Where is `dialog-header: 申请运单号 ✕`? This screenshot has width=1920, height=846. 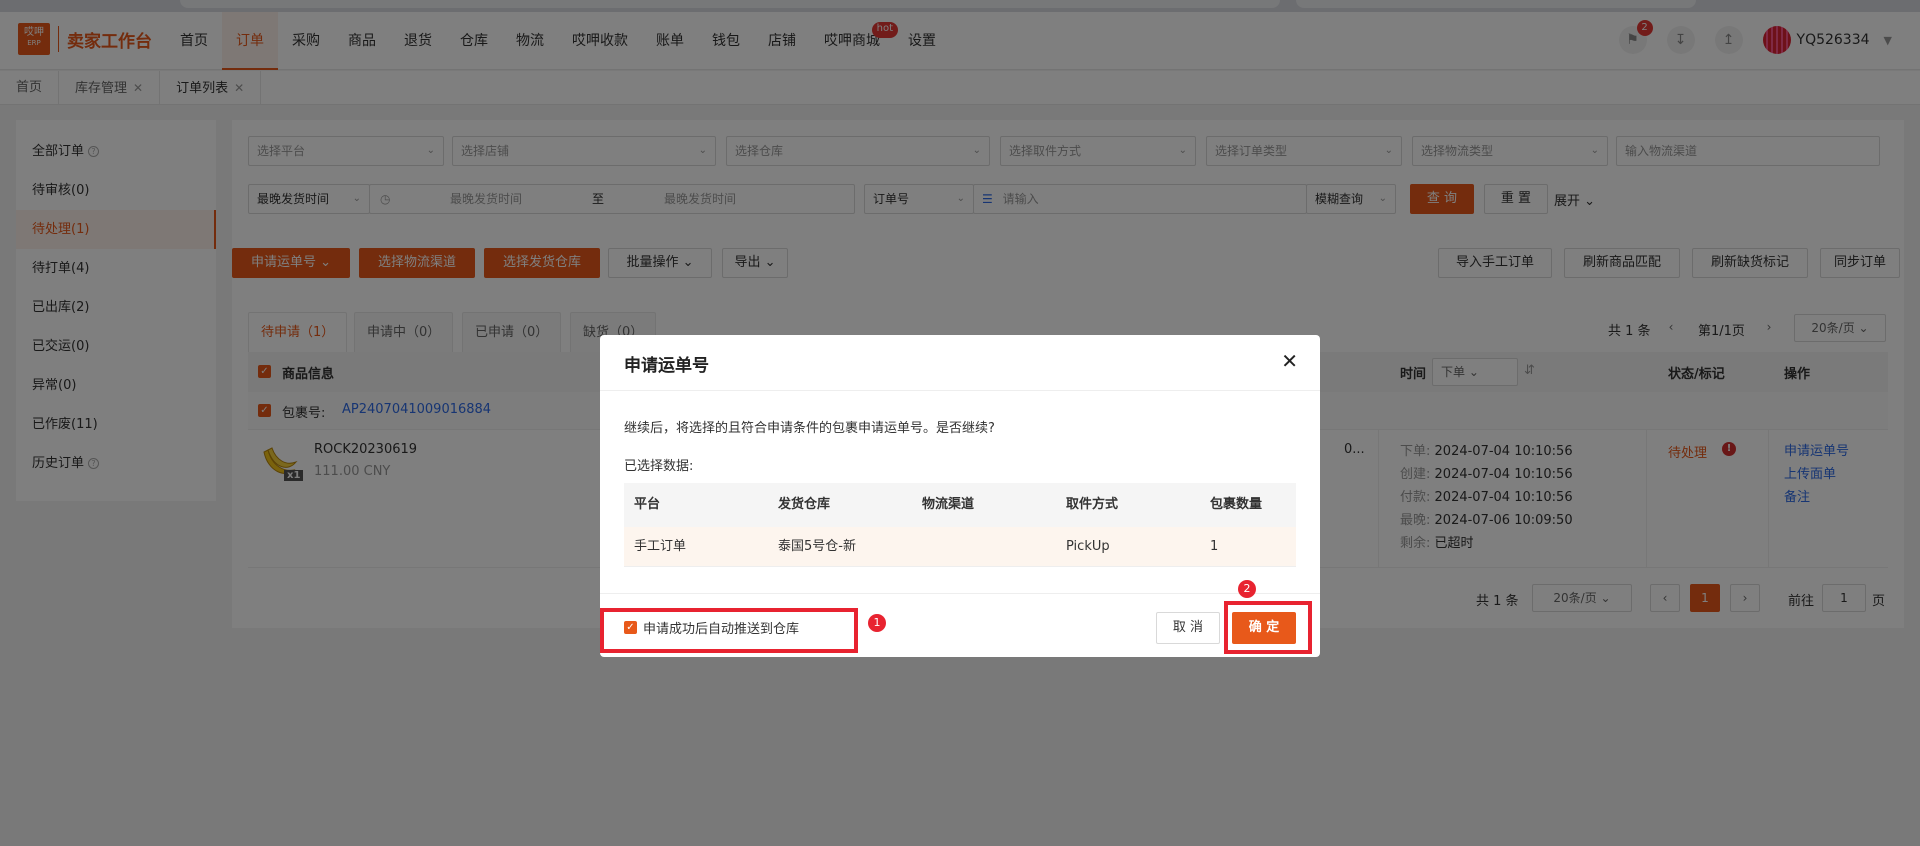 dialog-header: 申请运单号 ✕ is located at coordinates (960, 363).